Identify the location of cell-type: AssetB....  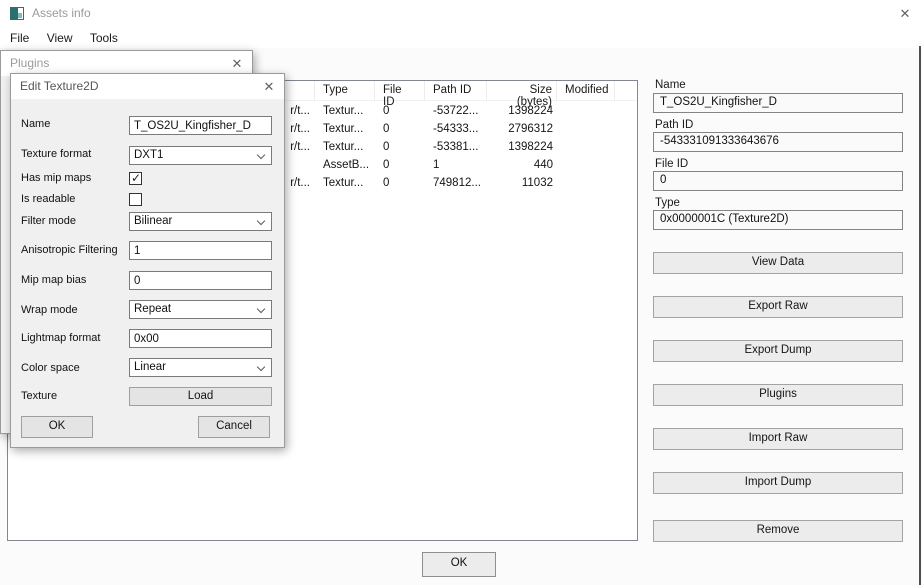
(346, 165).